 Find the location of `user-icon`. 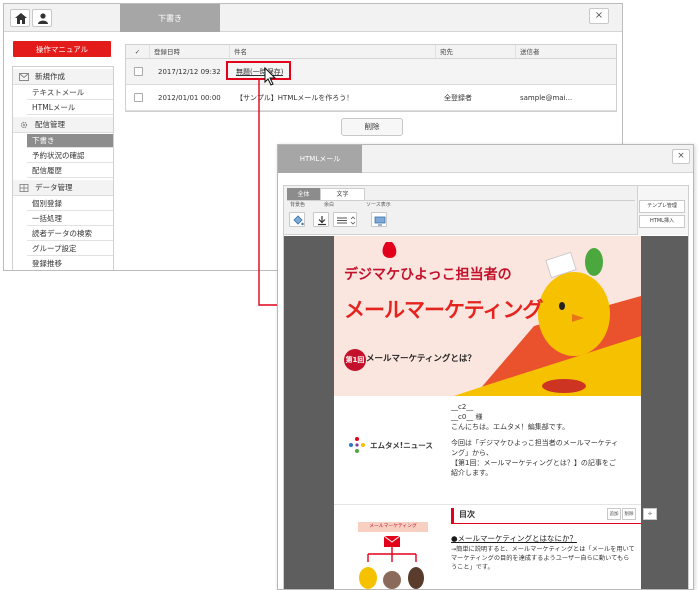

user-icon is located at coordinates (43, 18).